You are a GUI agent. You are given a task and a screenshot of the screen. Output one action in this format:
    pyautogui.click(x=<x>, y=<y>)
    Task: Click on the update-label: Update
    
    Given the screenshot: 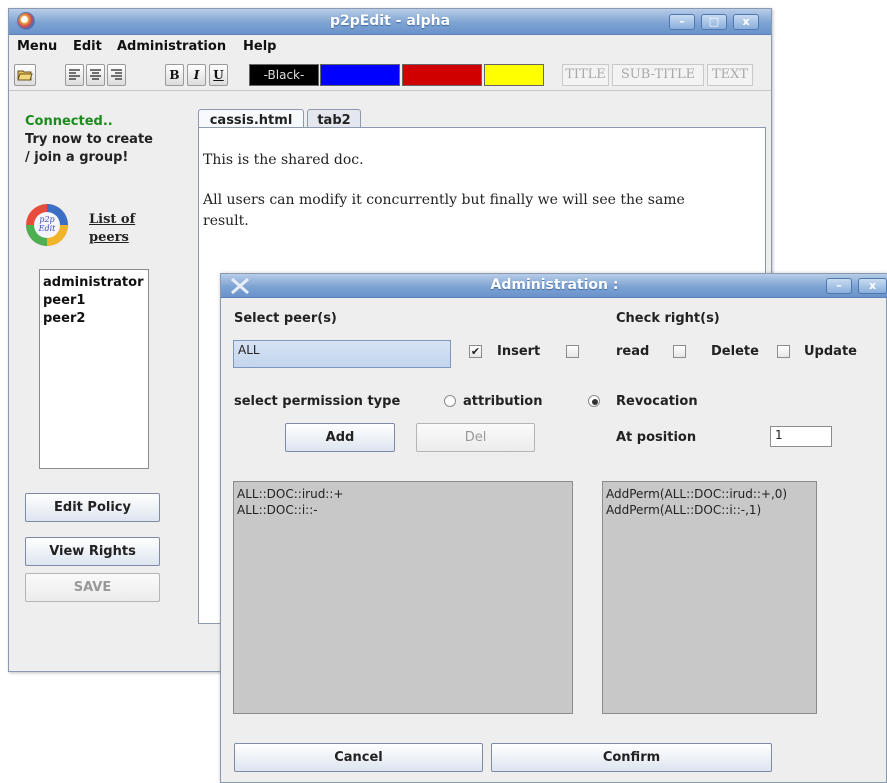 What is the action you would take?
    pyautogui.click(x=830, y=351)
    